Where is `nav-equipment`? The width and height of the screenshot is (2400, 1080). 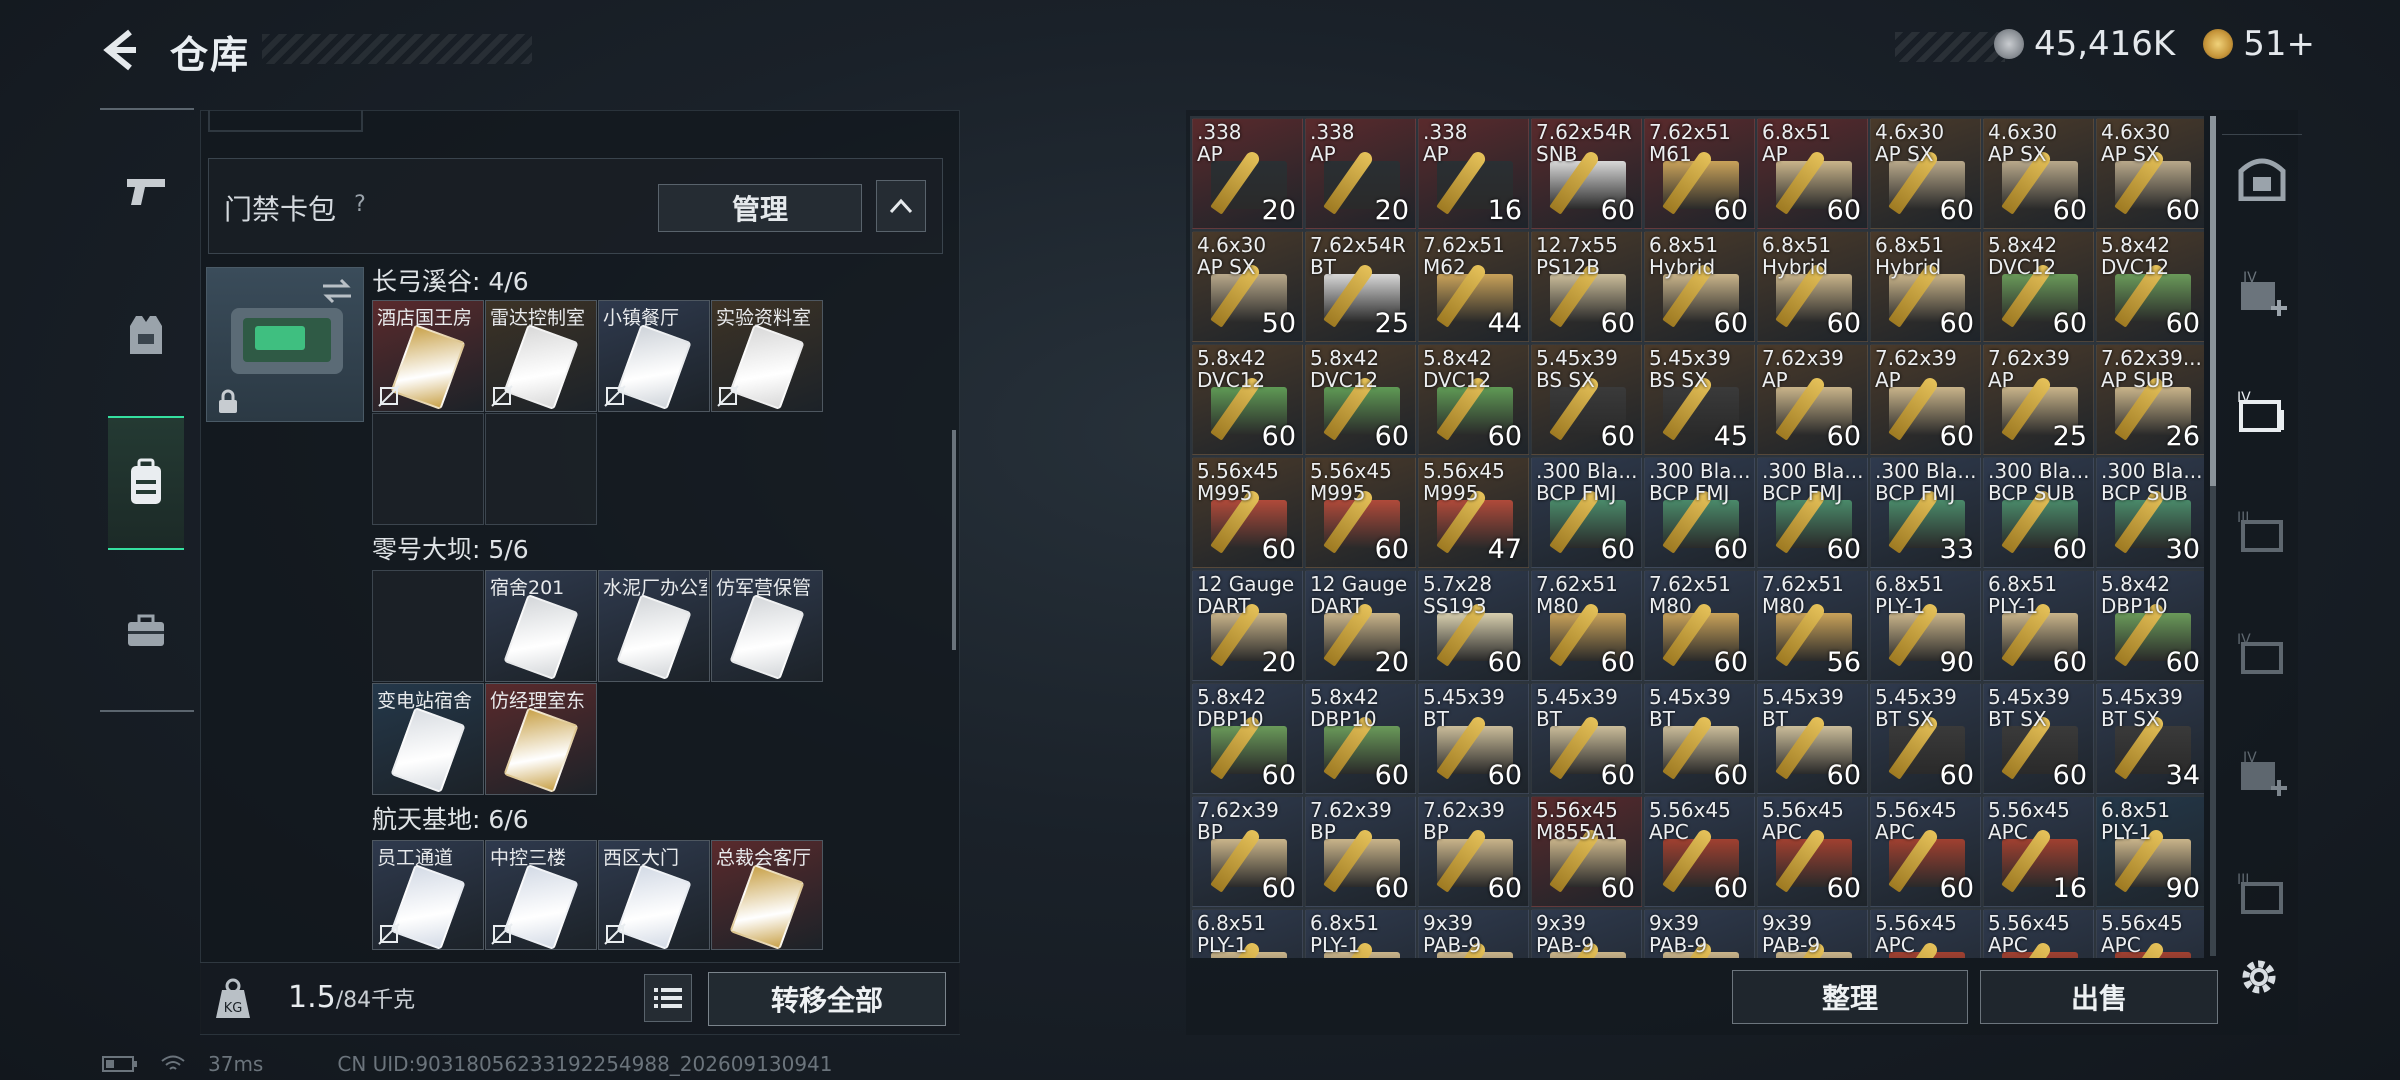
nav-equipment is located at coordinates (146, 335).